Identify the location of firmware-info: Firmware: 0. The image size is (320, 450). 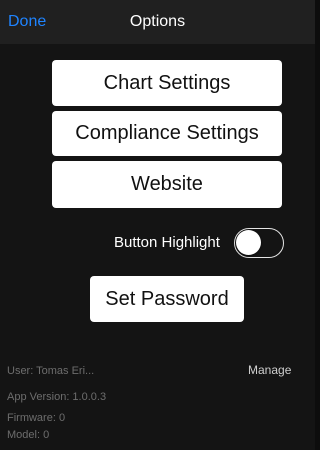
(36, 418).